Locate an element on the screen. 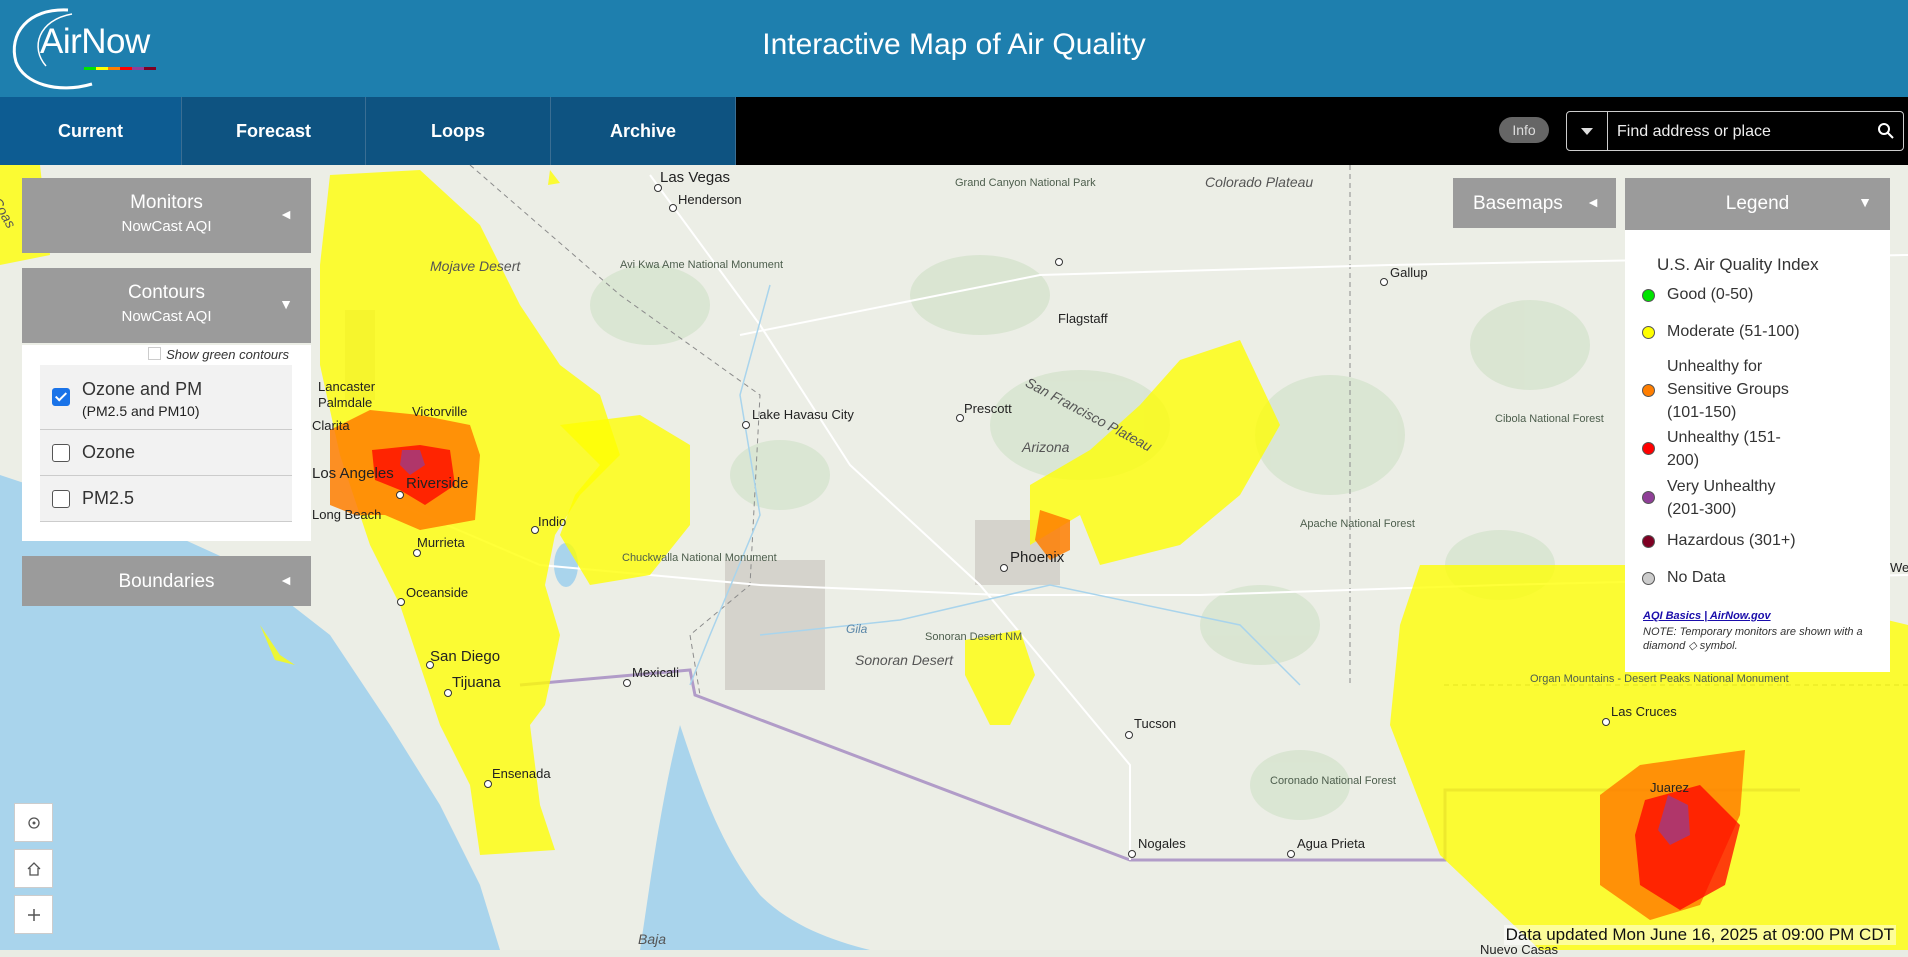 The image size is (1908, 957). tab-archive: Archive is located at coordinates (643, 131).